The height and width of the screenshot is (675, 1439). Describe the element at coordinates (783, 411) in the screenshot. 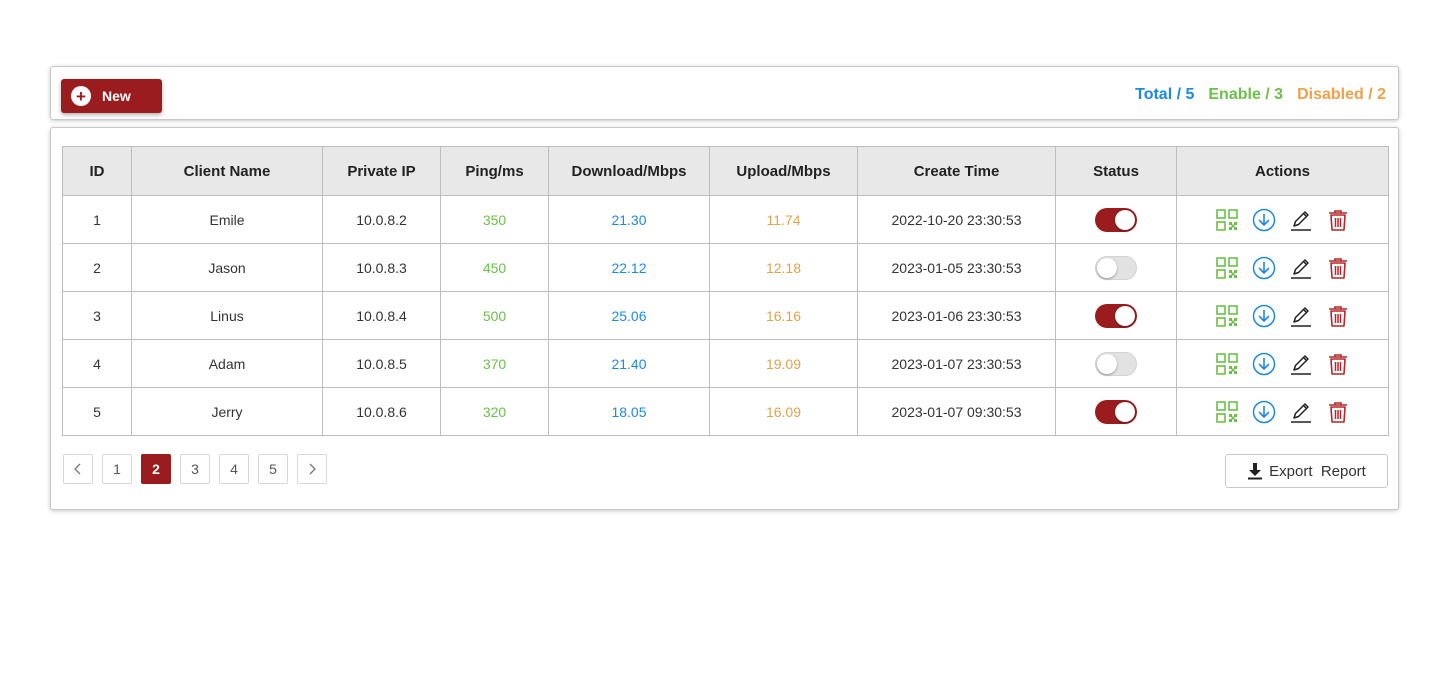

I see `upload-value: 16.09` at that location.